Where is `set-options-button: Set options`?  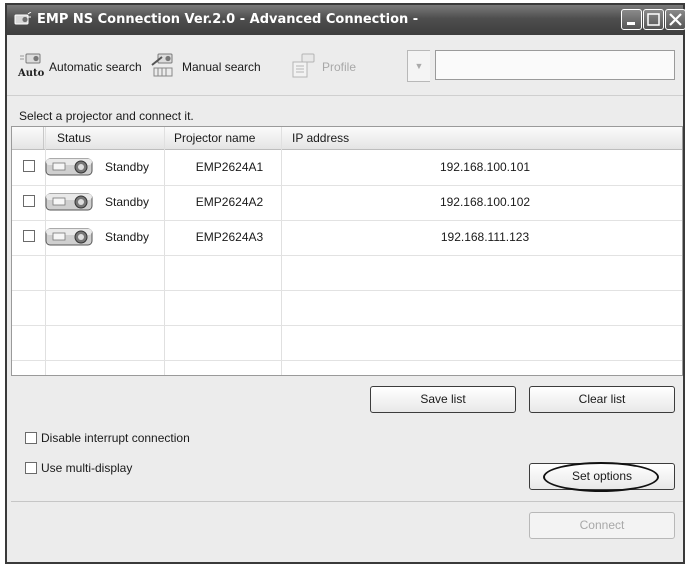
set-options-button: Set options is located at coordinates (602, 476).